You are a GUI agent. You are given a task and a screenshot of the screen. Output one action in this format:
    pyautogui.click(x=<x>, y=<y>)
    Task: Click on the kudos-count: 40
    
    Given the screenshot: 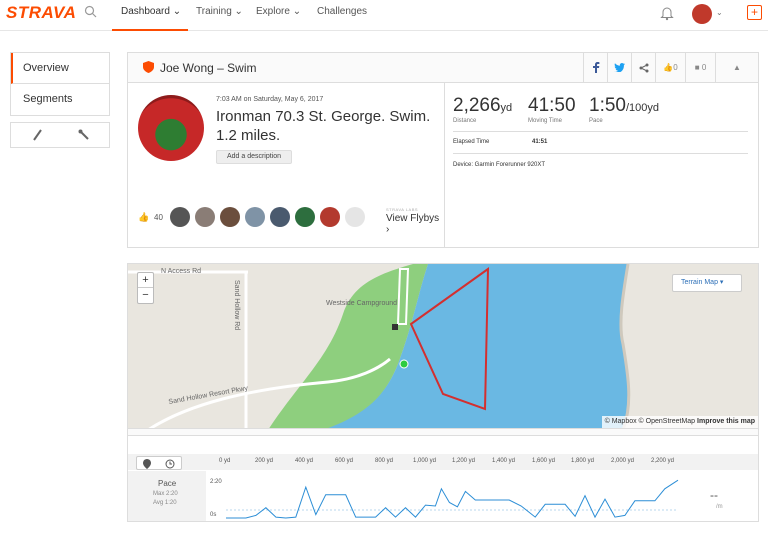 What is the action you would take?
    pyautogui.click(x=158, y=217)
    